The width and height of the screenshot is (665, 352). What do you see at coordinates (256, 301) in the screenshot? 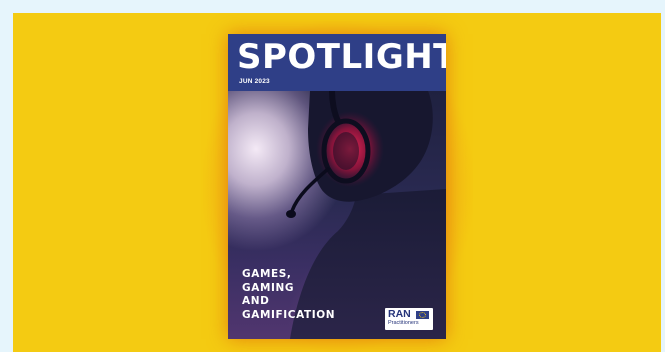
I see `headline-line: AND` at bounding box center [256, 301].